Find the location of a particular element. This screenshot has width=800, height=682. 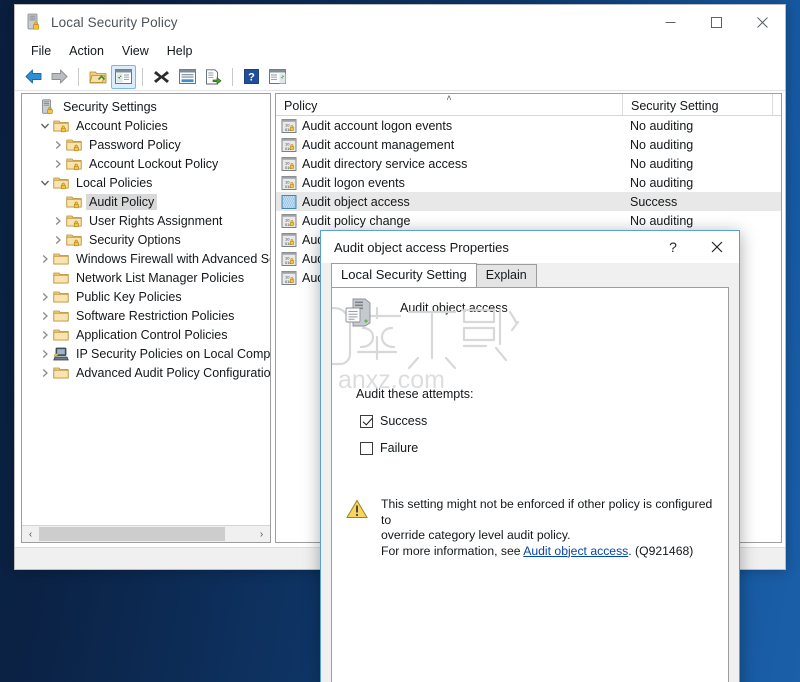

table-row: Audit object access Success is located at coordinates (528, 201).